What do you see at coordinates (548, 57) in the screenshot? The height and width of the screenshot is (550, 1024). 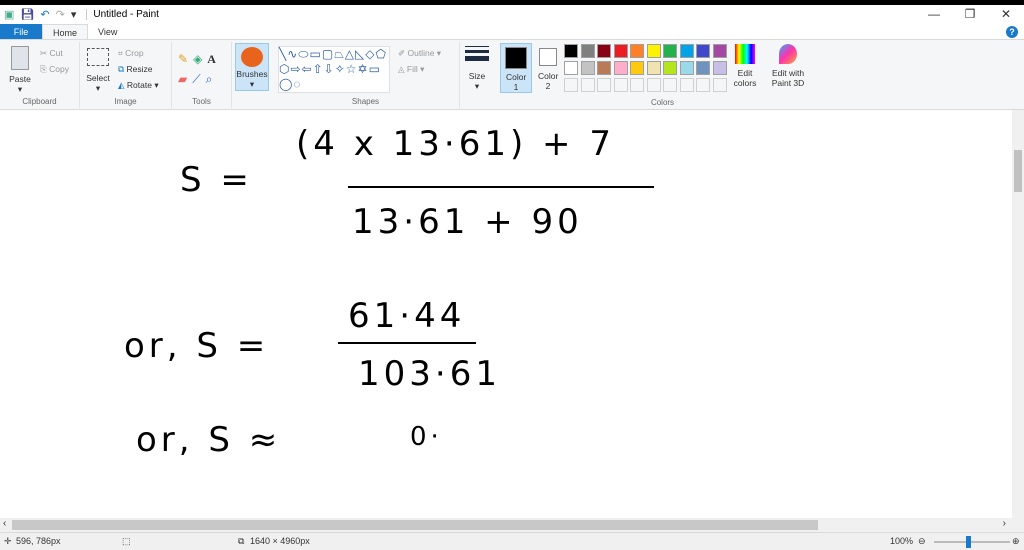 I see `color2-swatch` at bounding box center [548, 57].